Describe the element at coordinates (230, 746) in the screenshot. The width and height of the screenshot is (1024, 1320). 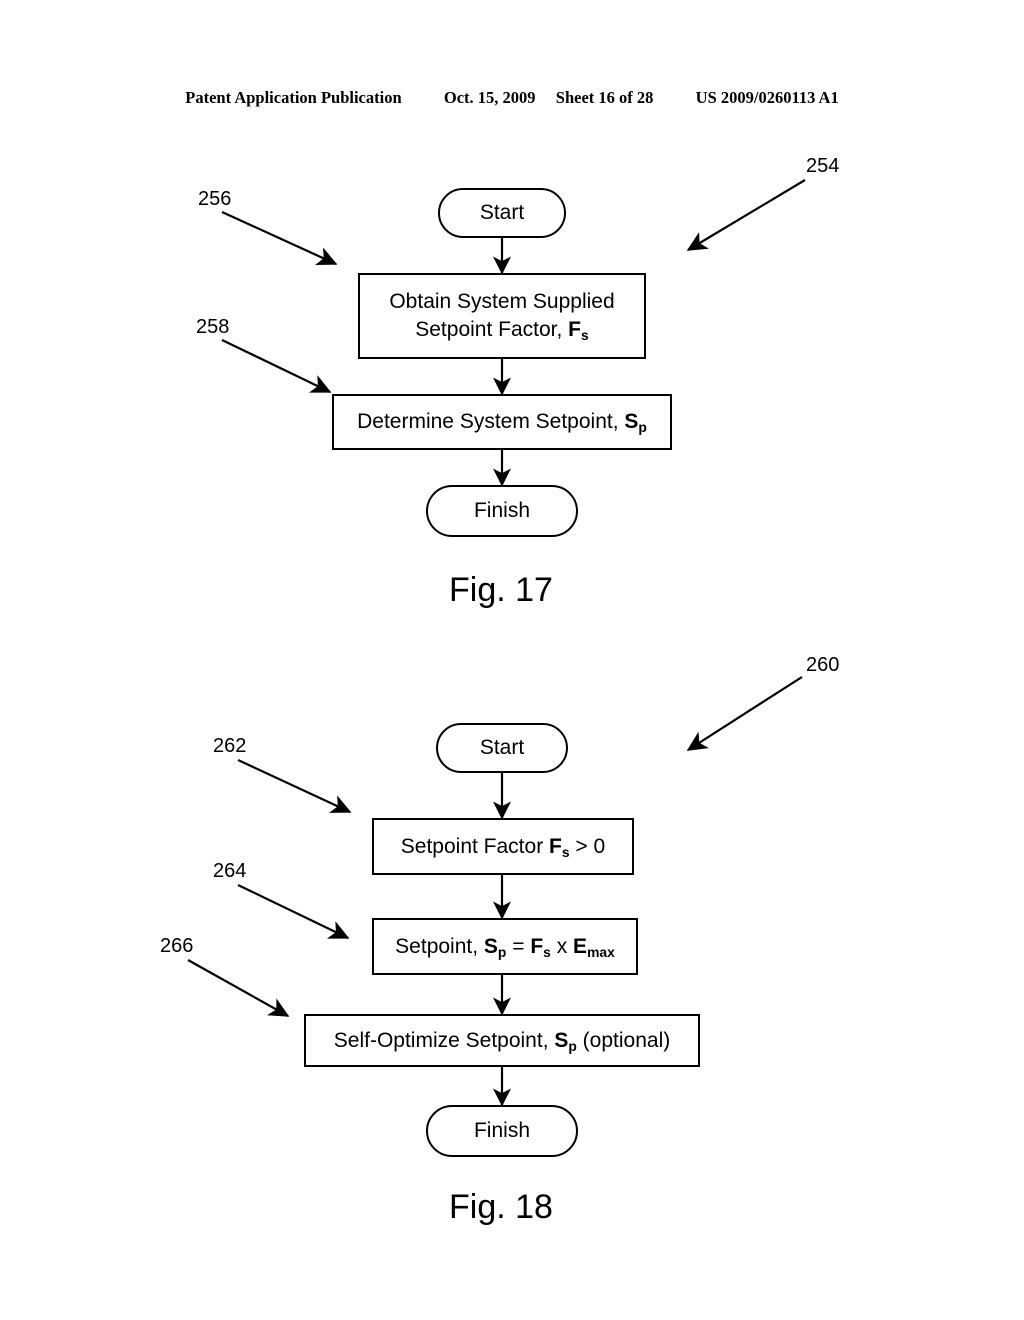
I see `reference-numeral-262: 262` at that location.